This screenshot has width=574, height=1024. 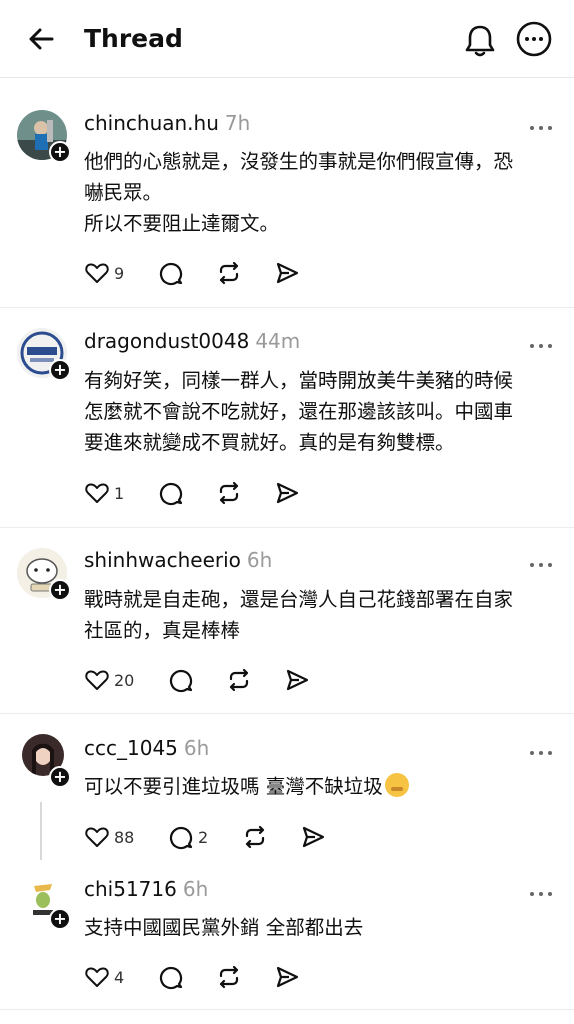 I want to click on more-options-button, so click(x=534, y=39).